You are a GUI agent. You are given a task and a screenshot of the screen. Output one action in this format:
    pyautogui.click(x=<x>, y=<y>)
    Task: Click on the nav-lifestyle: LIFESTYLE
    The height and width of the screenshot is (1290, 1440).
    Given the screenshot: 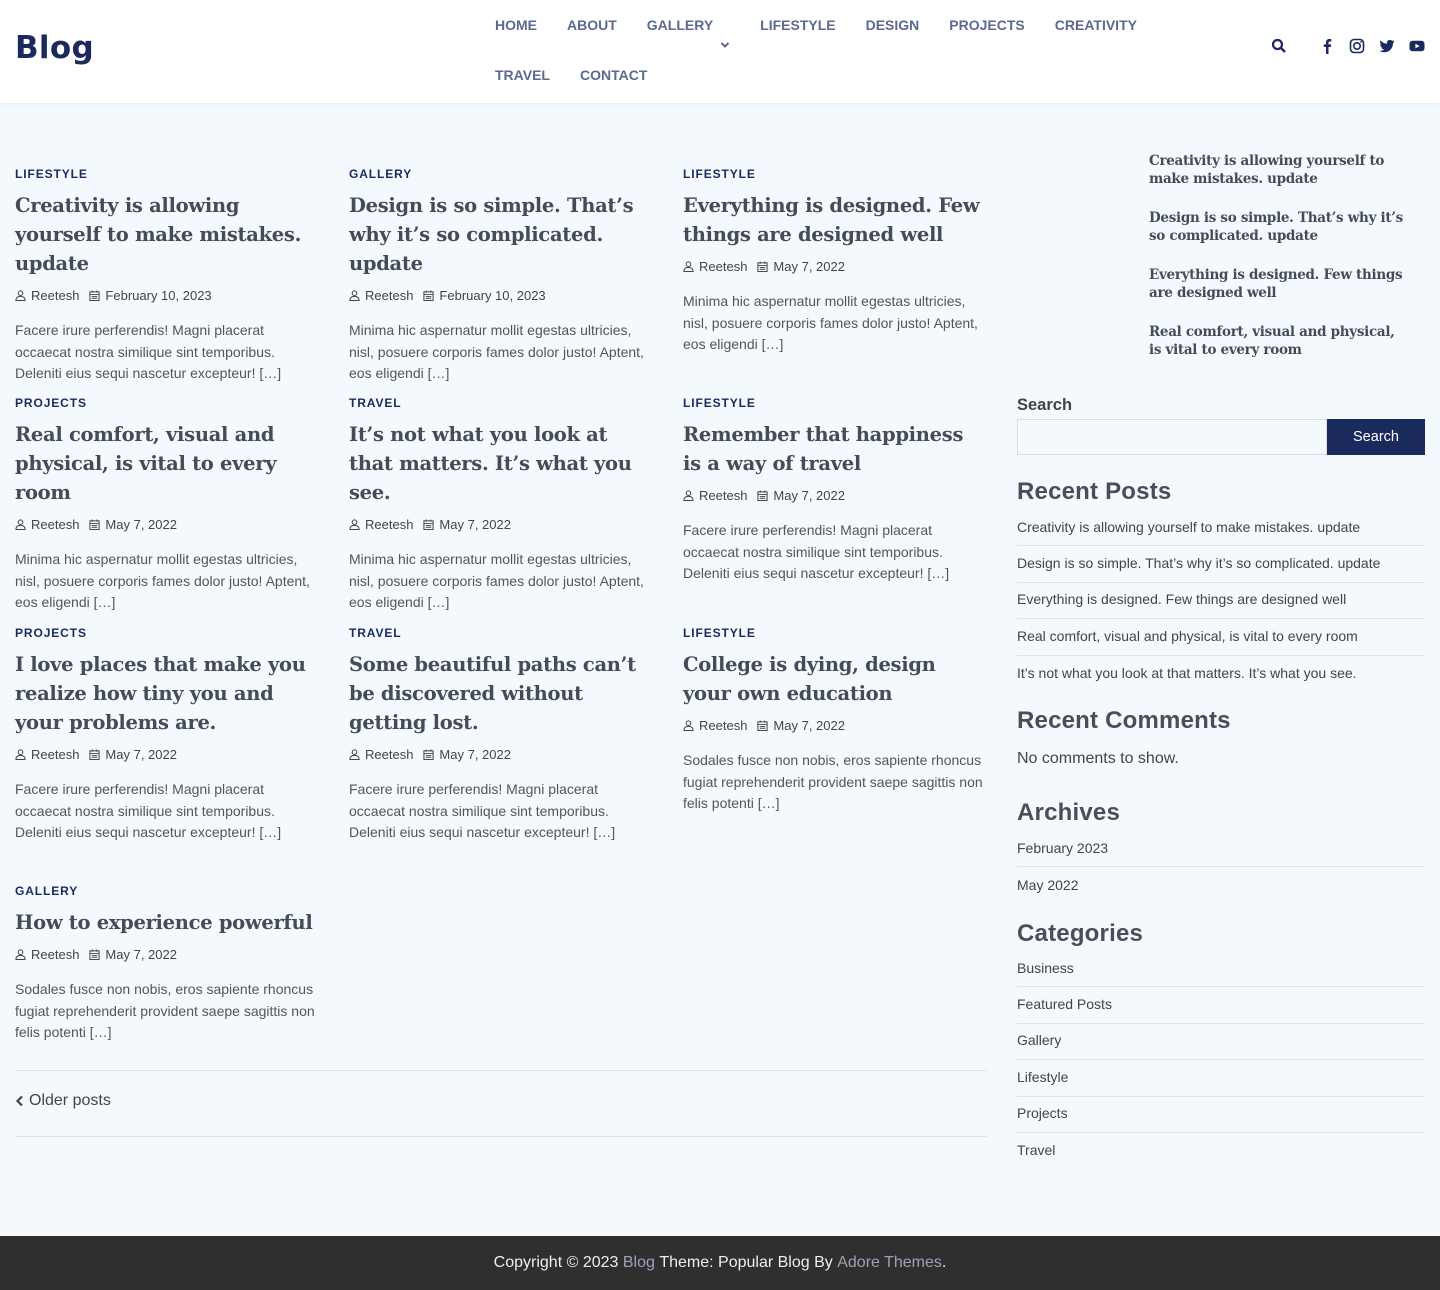 What is the action you would take?
    pyautogui.click(x=797, y=25)
    